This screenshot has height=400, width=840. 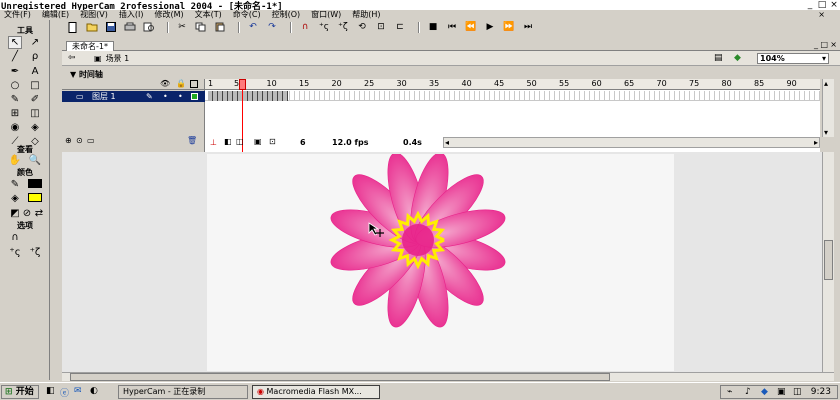 What do you see at coordinates (35, 160) in the screenshot?
I see `zoom-tool-icon: 🔍` at bounding box center [35, 160].